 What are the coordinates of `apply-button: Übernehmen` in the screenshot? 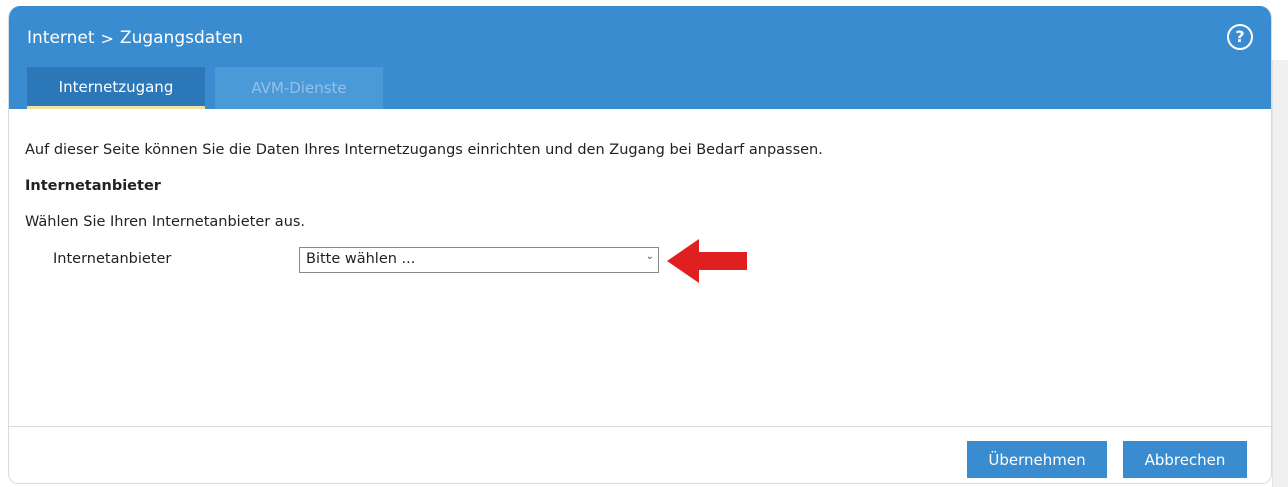 It's located at (1037, 459).